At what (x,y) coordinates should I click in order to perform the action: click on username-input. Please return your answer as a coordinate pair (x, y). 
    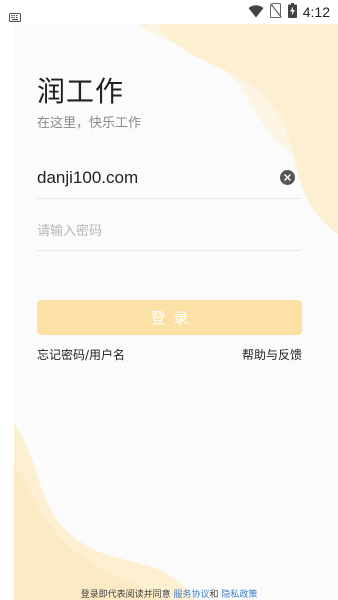
    Looking at the image, I should click on (155, 178).